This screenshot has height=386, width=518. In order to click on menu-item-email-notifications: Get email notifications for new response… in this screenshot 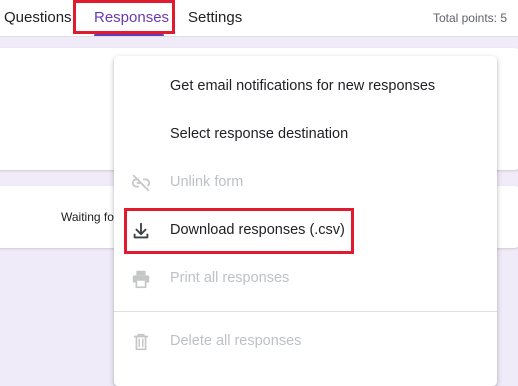, I will do `click(305, 87)`.